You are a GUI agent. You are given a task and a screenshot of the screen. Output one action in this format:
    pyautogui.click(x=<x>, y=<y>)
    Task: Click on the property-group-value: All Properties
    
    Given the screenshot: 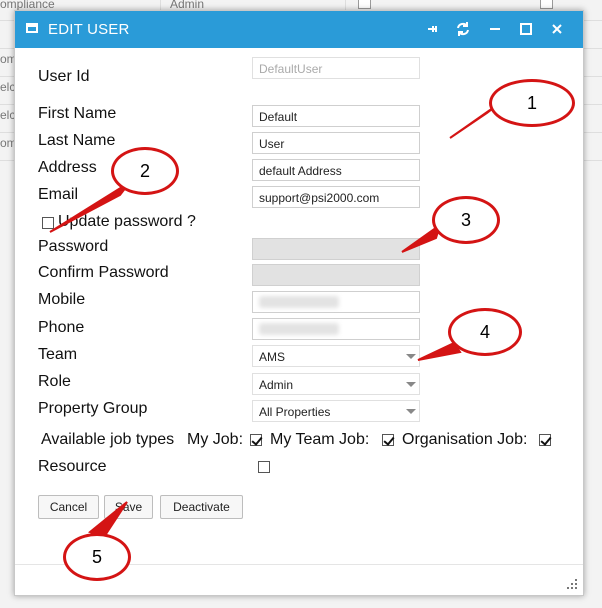 What is the action you would take?
    pyautogui.click(x=295, y=412)
    